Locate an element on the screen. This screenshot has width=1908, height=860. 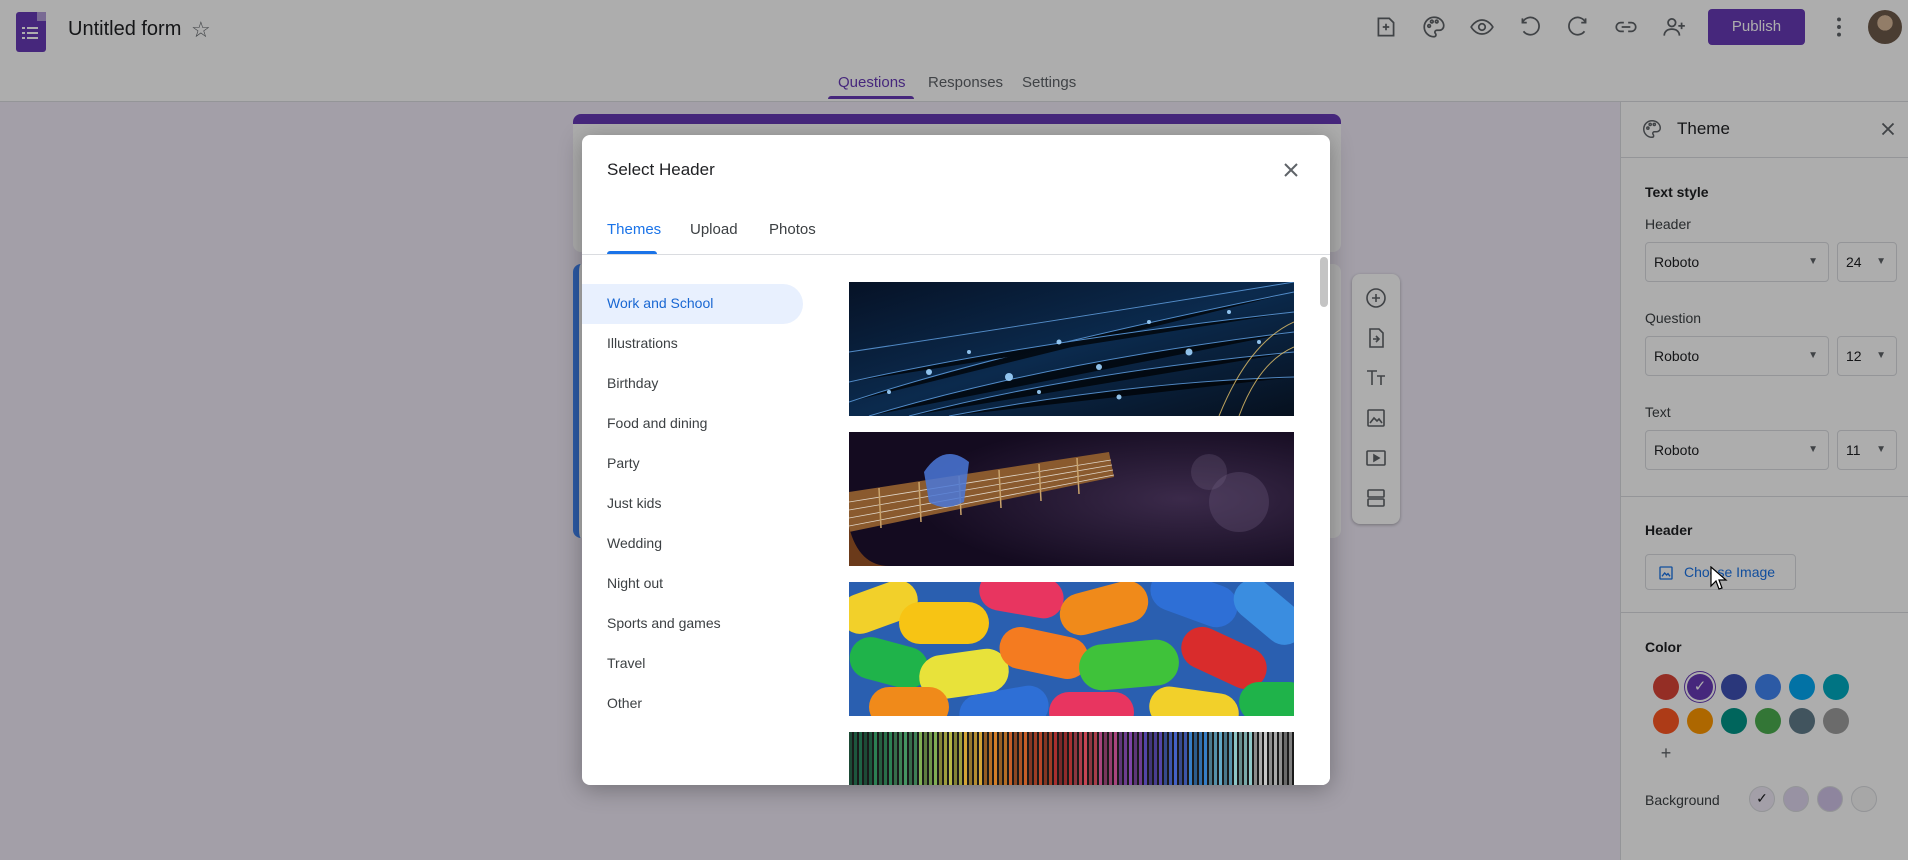
category-item: Sports and games is located at coordinates (664, 623).